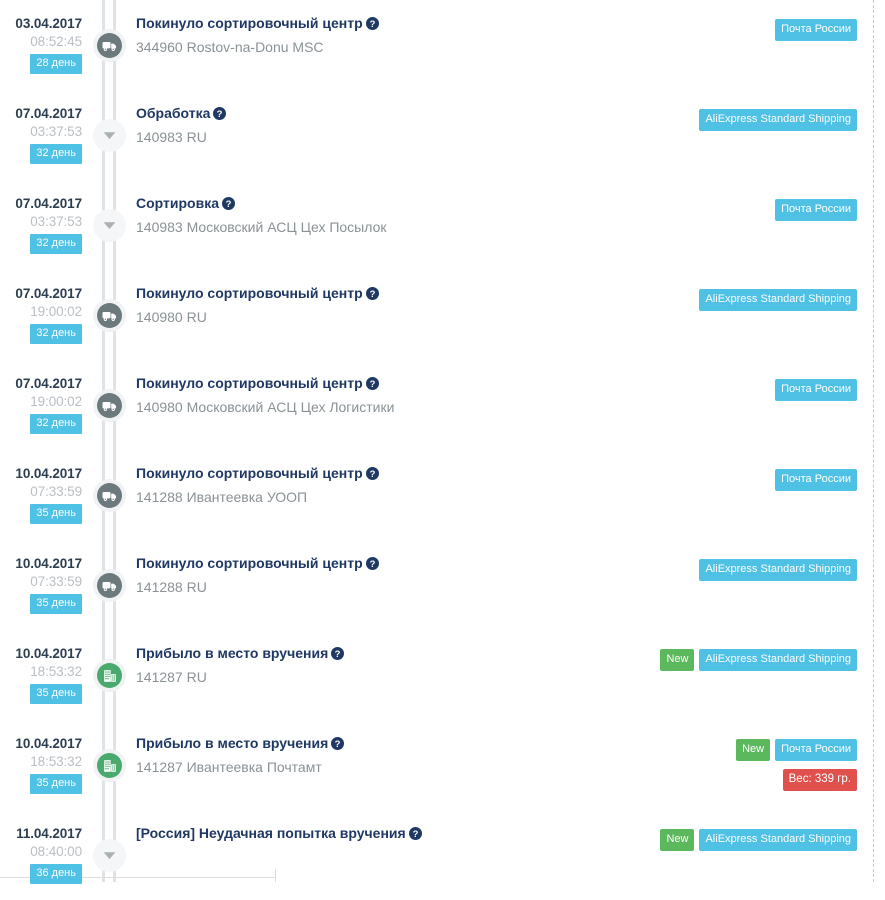 The image size is (885, 900). What do you see at coordinates (510, 197) in the screenshot?
I see `event-title-row: Сортировка?` at bounding box center [510, 197].